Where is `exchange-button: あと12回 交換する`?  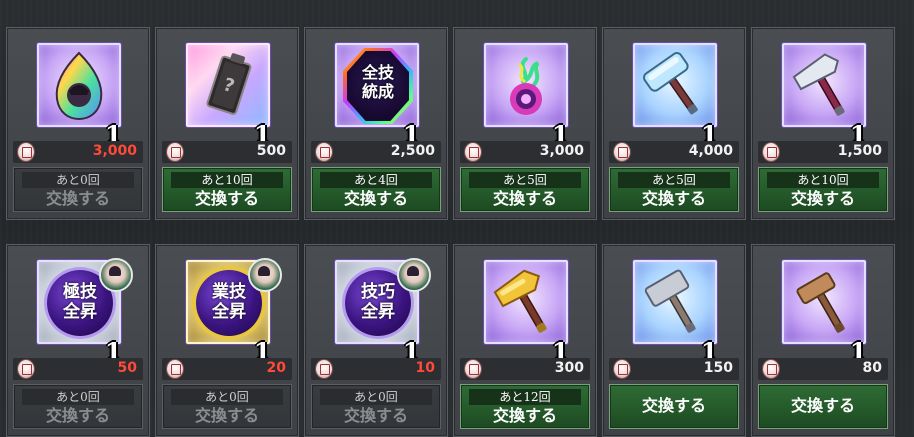 exchange-button: あと12回 交換する is located at coordinates (525, 406).